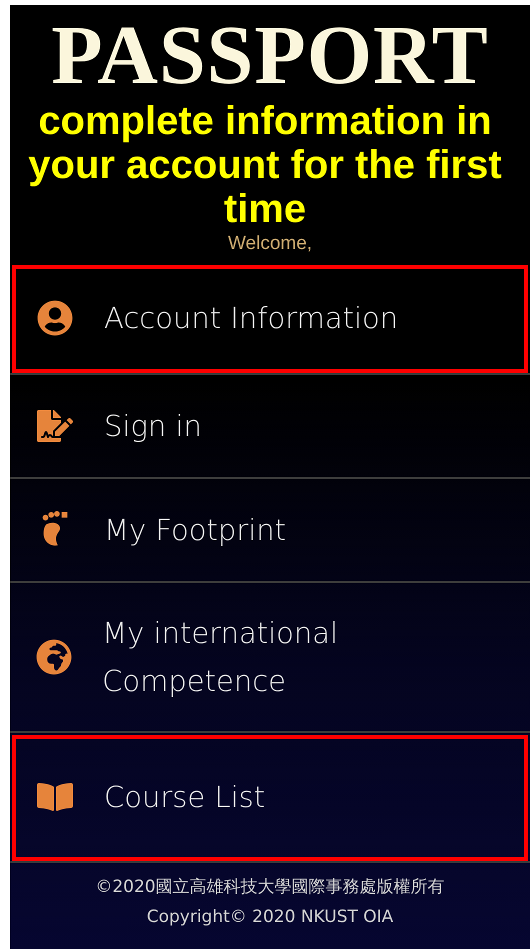  I want to click on globe-icon, so click(54, 657).